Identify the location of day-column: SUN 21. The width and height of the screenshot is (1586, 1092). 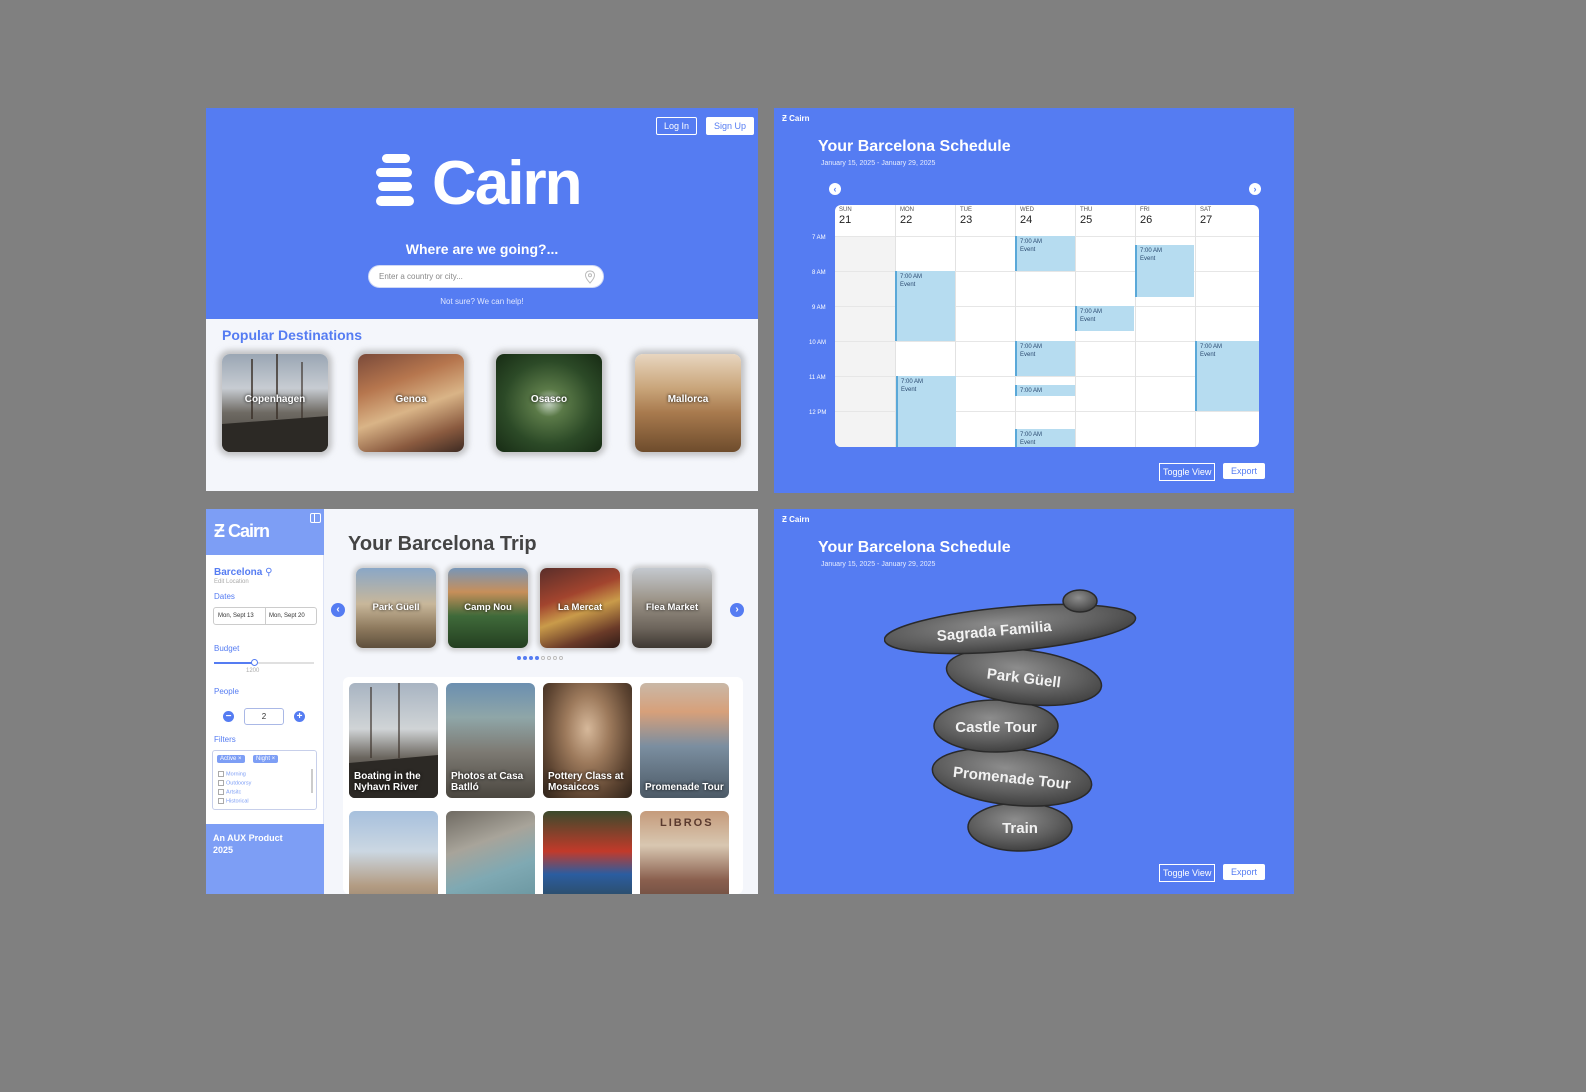
(865, 326).